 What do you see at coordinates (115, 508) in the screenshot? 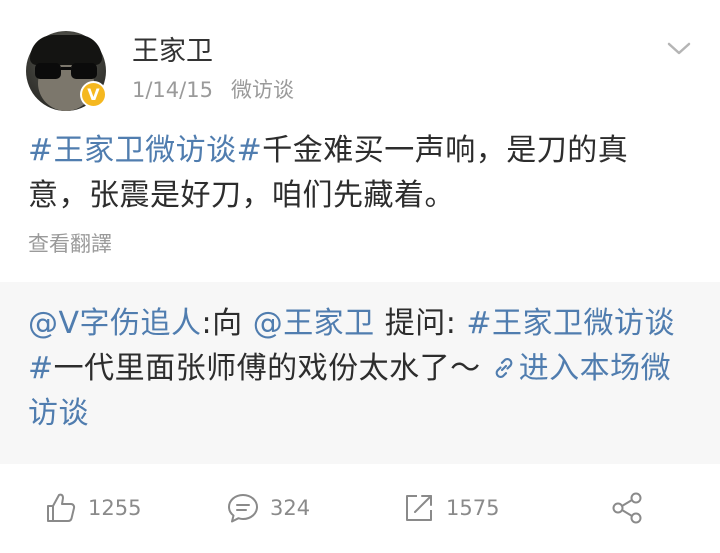
I see `like-count: 1255` at bounding box center [115, 508].